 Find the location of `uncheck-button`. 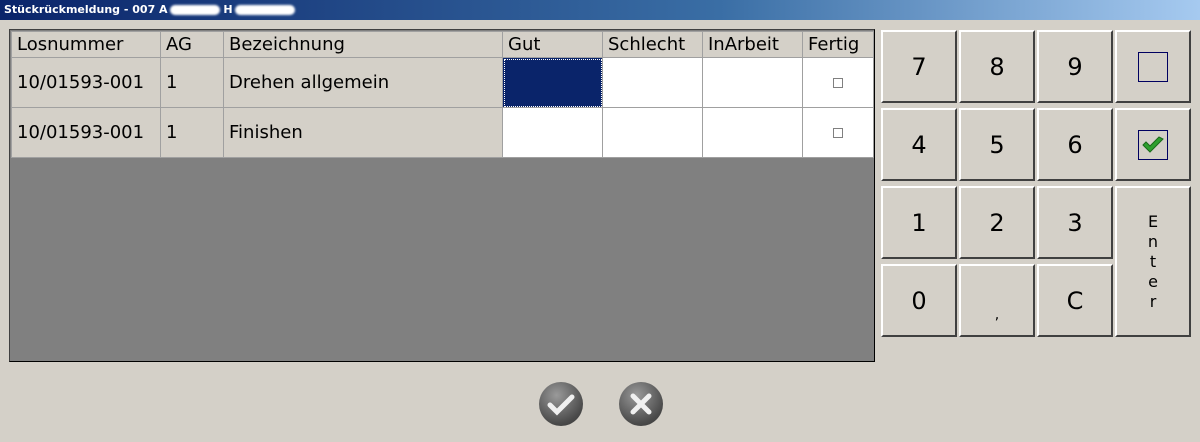

uncheck-button is located at coordinates (1153, 66).